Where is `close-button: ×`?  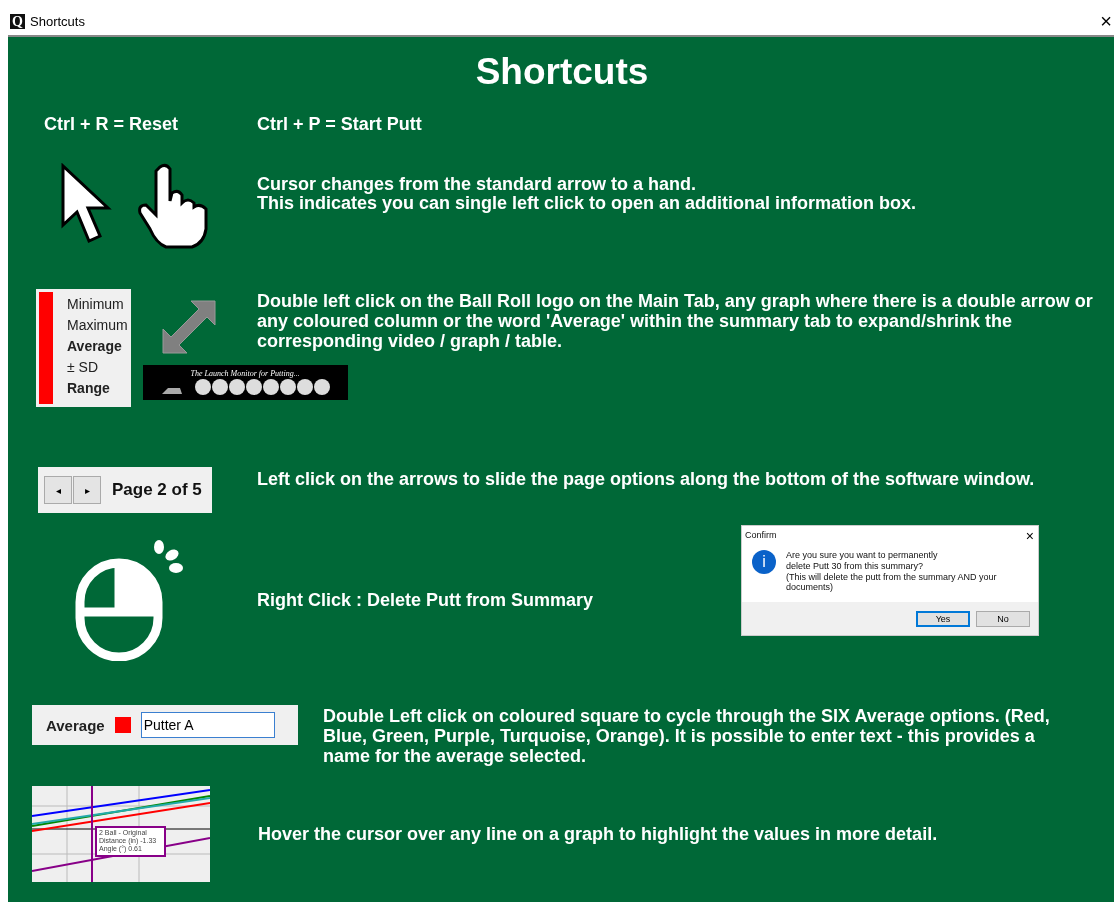 close-button: × is located at coordinates (1104, 21).